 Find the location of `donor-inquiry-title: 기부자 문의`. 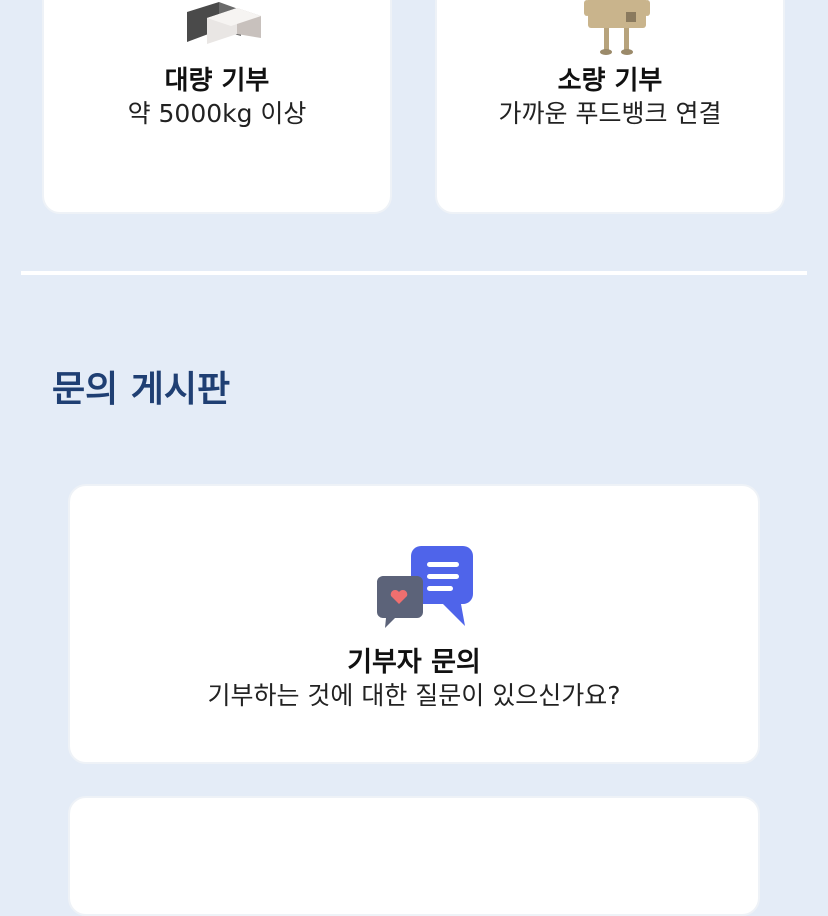

donor-inquiry-title: 기부자 문의 is located at coordinates (414, 662).